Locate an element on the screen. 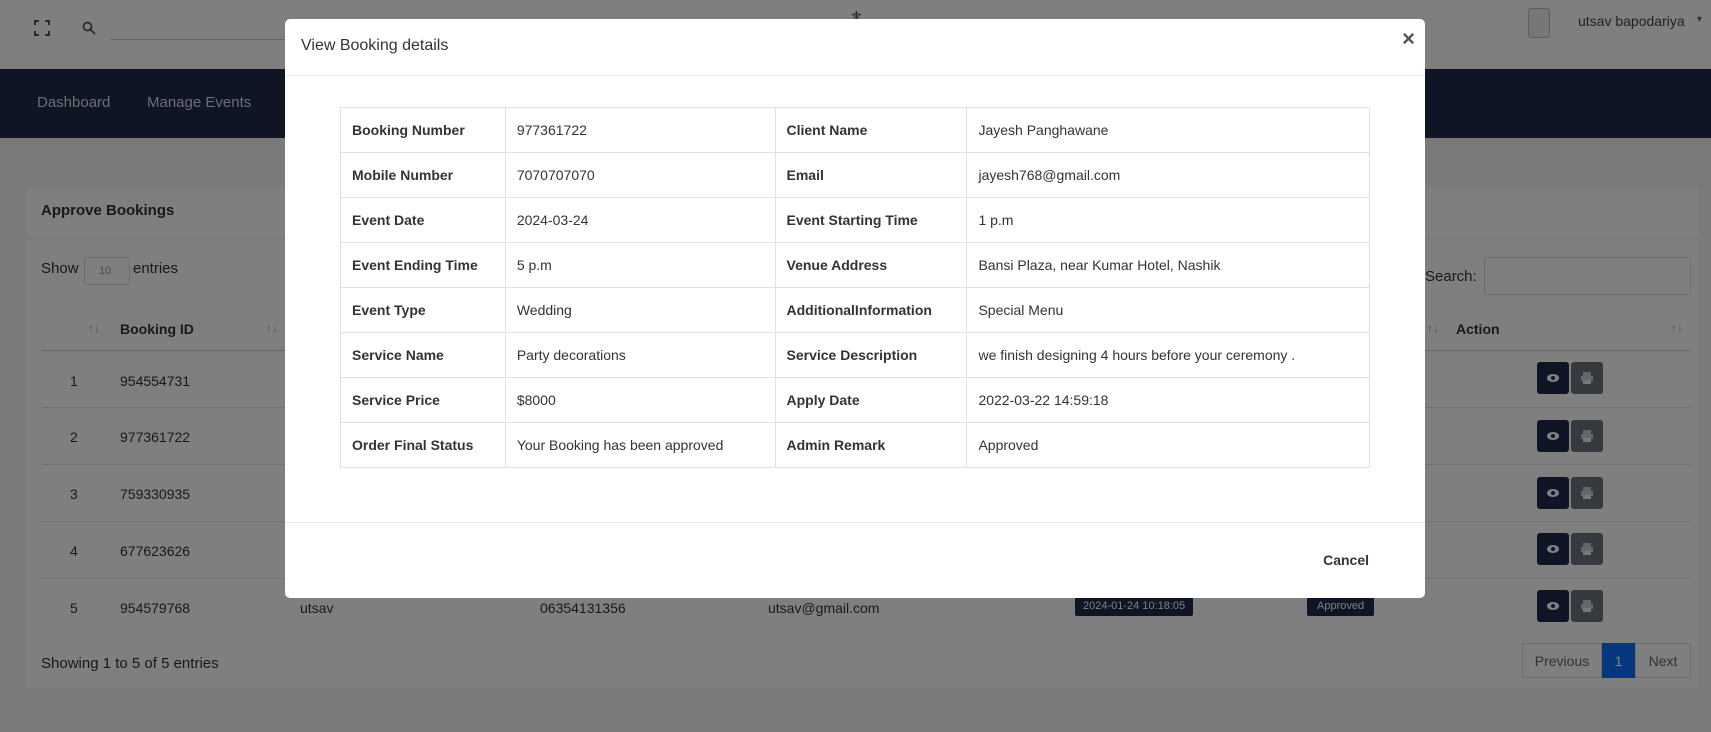 Image resolution: width=1711 pixels, height=732 pixels. detail-label: Apply Date is located at coordinates (871, 400).